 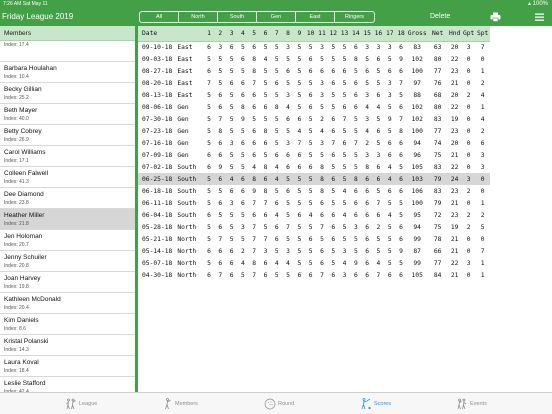 I want to click on filter-north: North, so click(x=197, y=17).